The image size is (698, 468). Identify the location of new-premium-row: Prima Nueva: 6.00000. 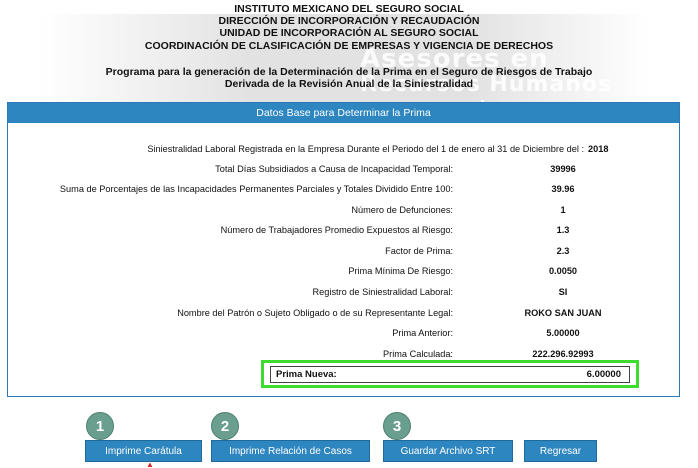
(450, 374).